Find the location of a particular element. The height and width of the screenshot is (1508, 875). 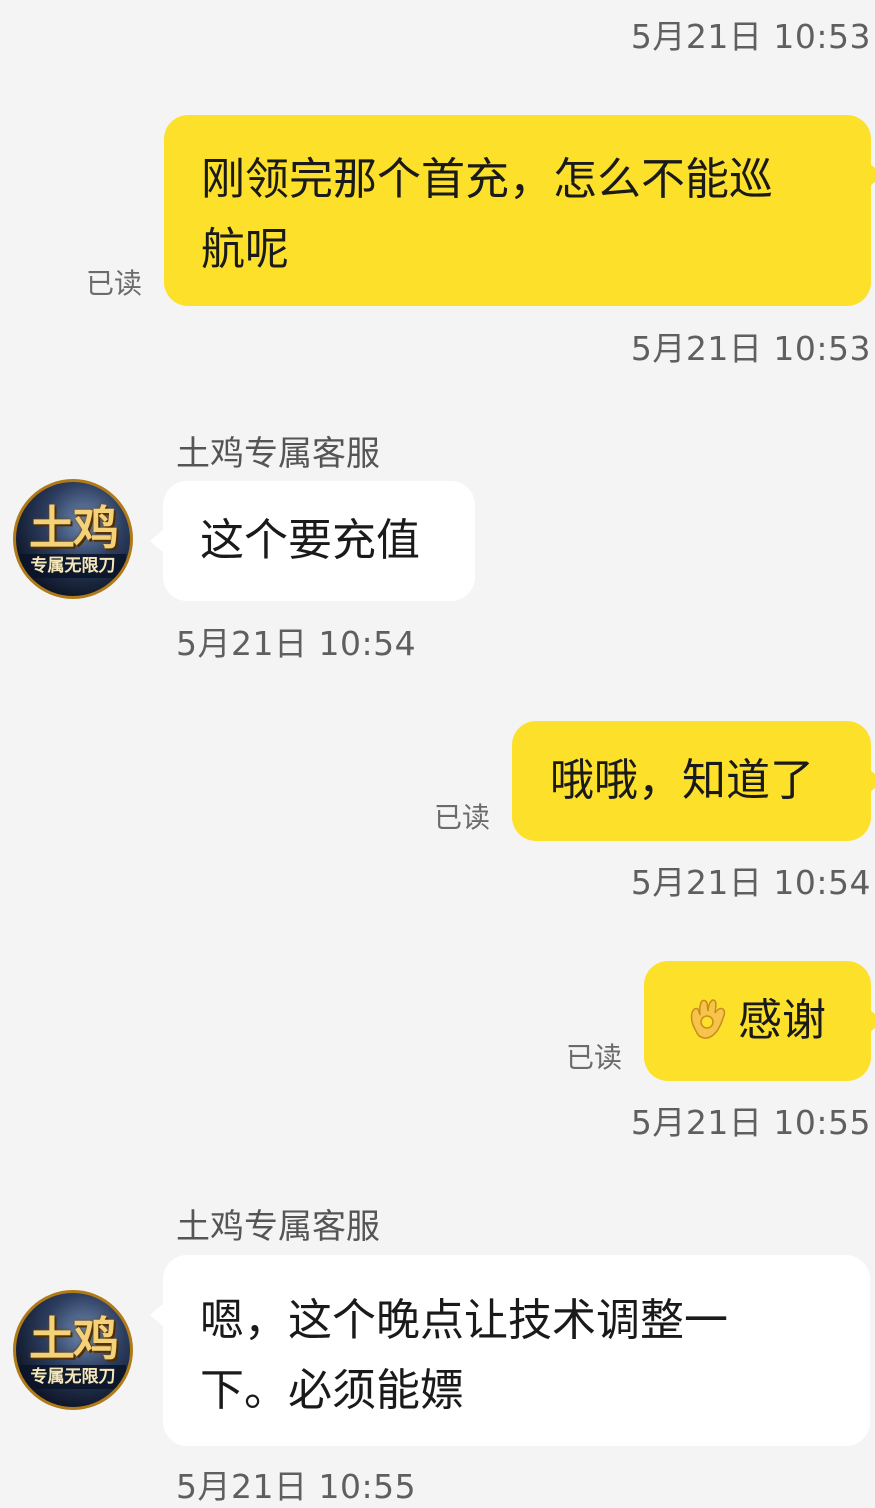

received-message-bubble: 嗯，这个晚点让技术调整一 下。必须能嫖 is located at coordinates (510, 1350).